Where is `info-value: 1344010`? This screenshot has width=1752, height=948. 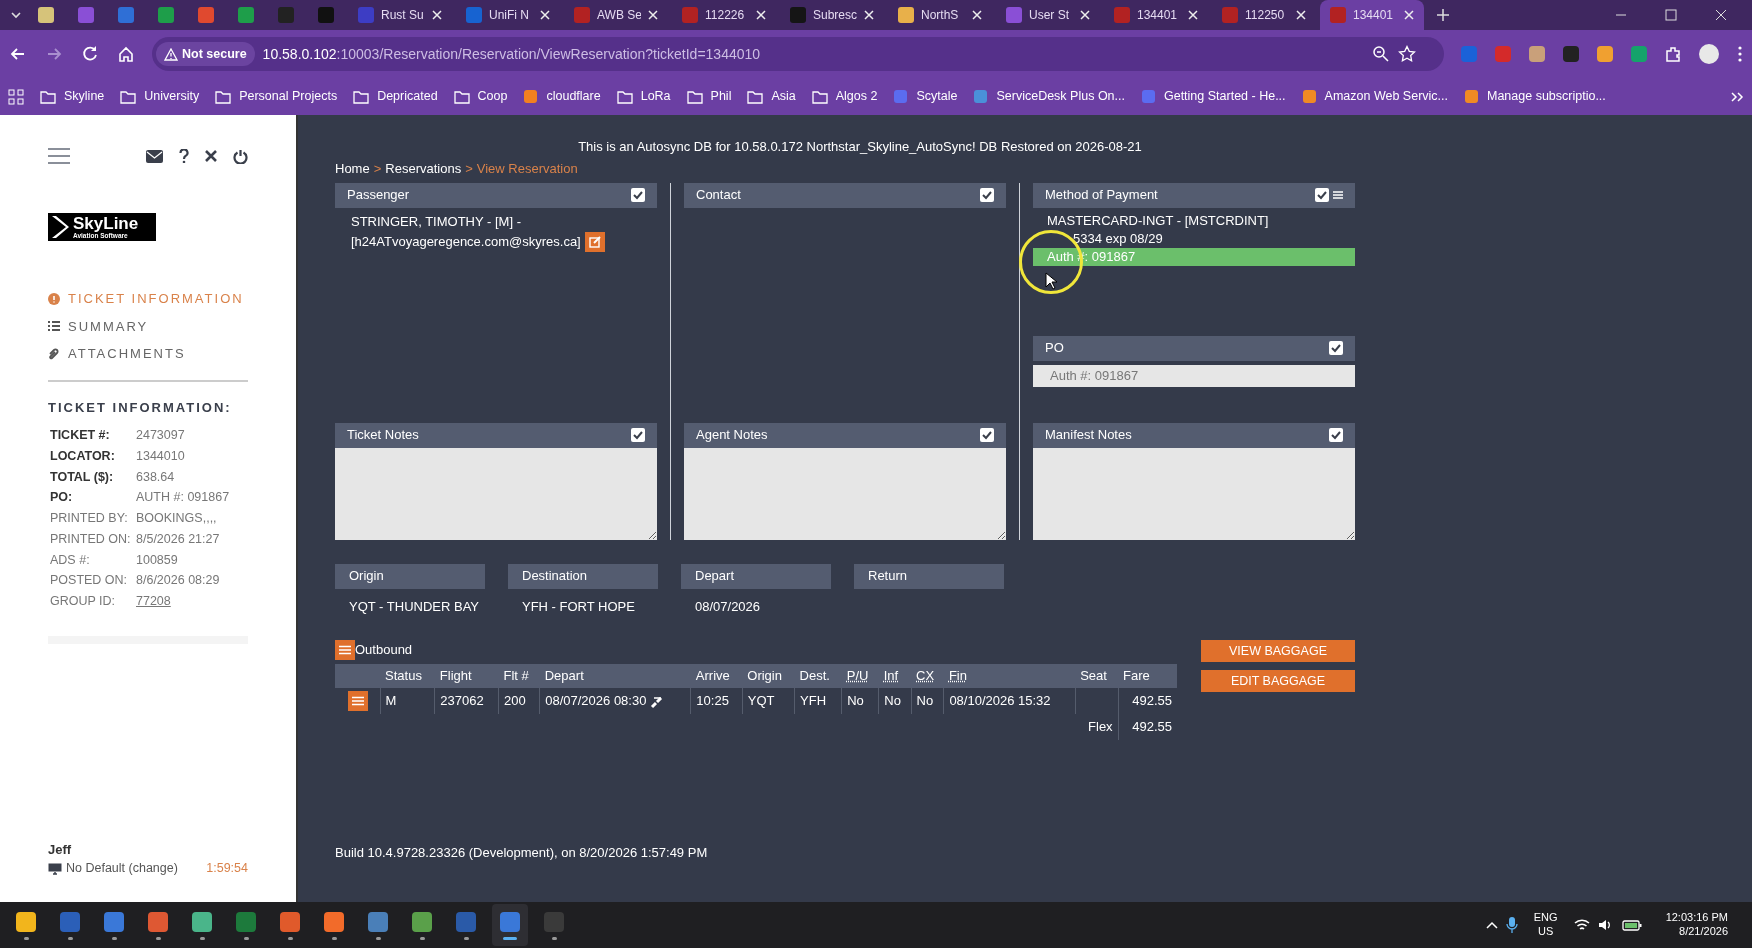 info-value: 1344010 is located at coordinates (160, 456).